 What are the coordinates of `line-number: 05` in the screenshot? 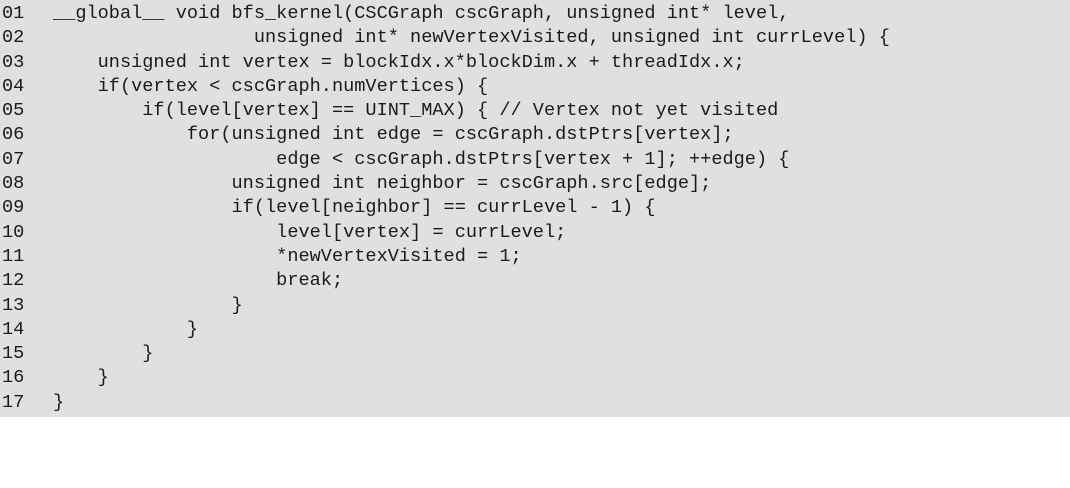 It's located at (13, 111).